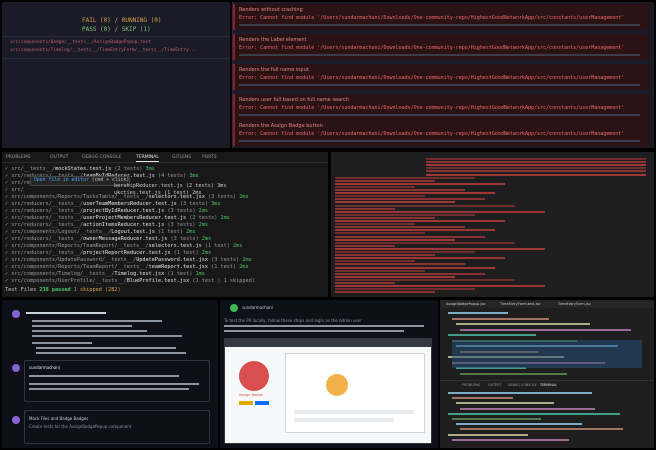 The width and height of the screenshot is (656, 450). Describe the element at coordinates (63, 290) in the screenshot. I see `test-summary: Test Files 238 passed 1 skipped (282)` at that location.